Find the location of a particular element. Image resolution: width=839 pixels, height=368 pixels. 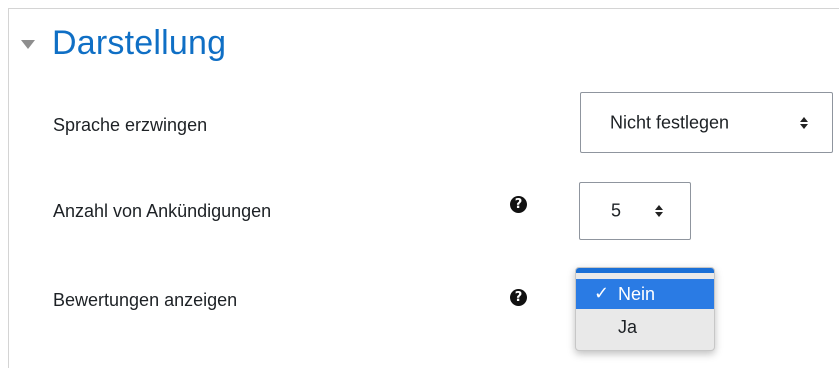

anzahl-select-value: 5 is located at coordinates (616, 210).